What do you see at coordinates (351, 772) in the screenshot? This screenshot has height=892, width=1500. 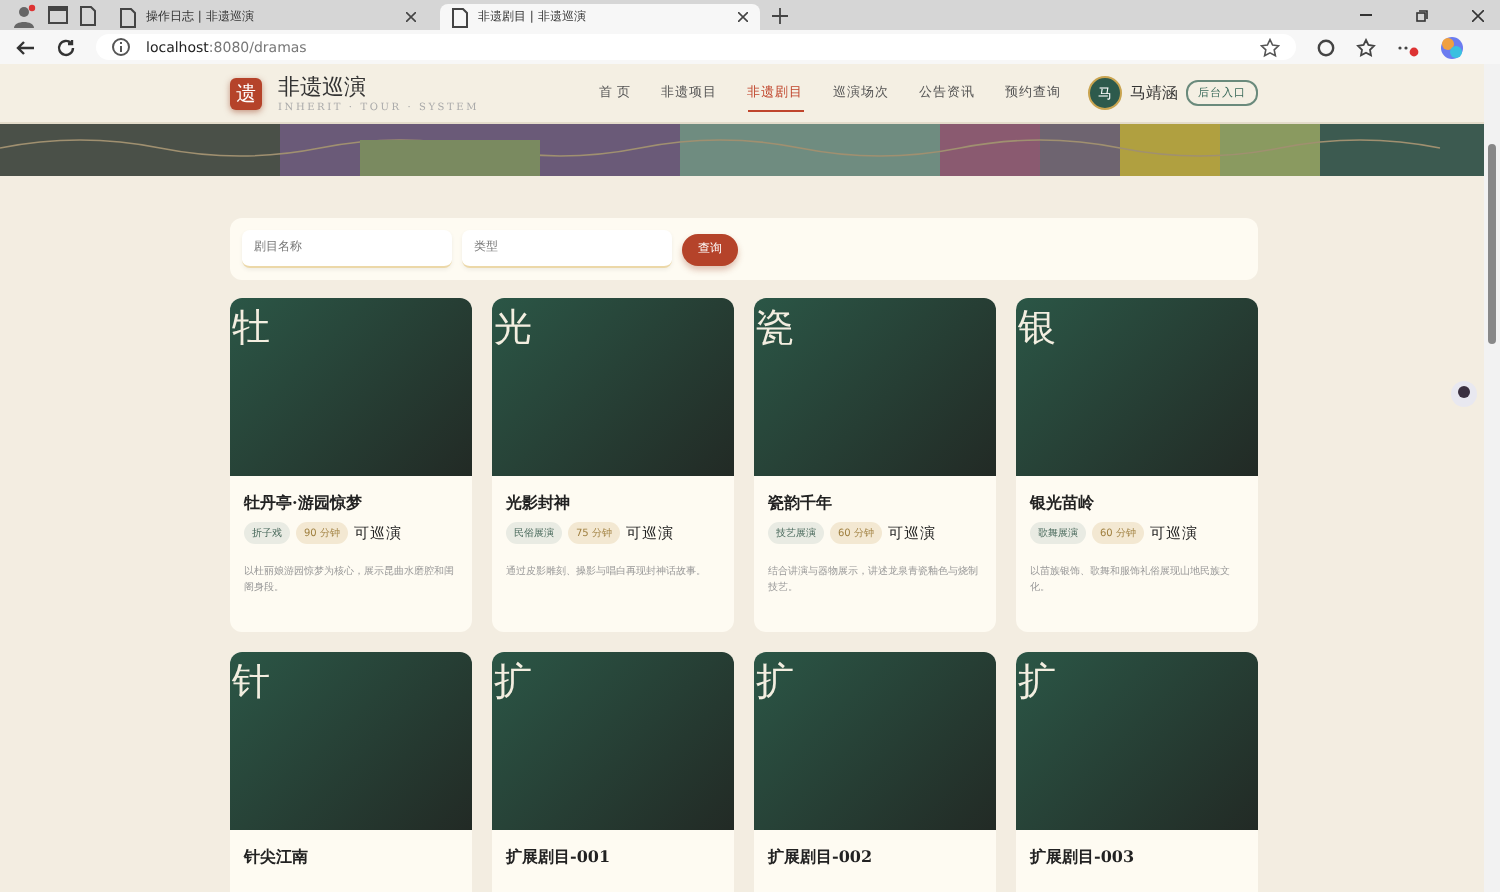 I see `drama-card: 针 针尖江南` at bounding box center [351, 772].